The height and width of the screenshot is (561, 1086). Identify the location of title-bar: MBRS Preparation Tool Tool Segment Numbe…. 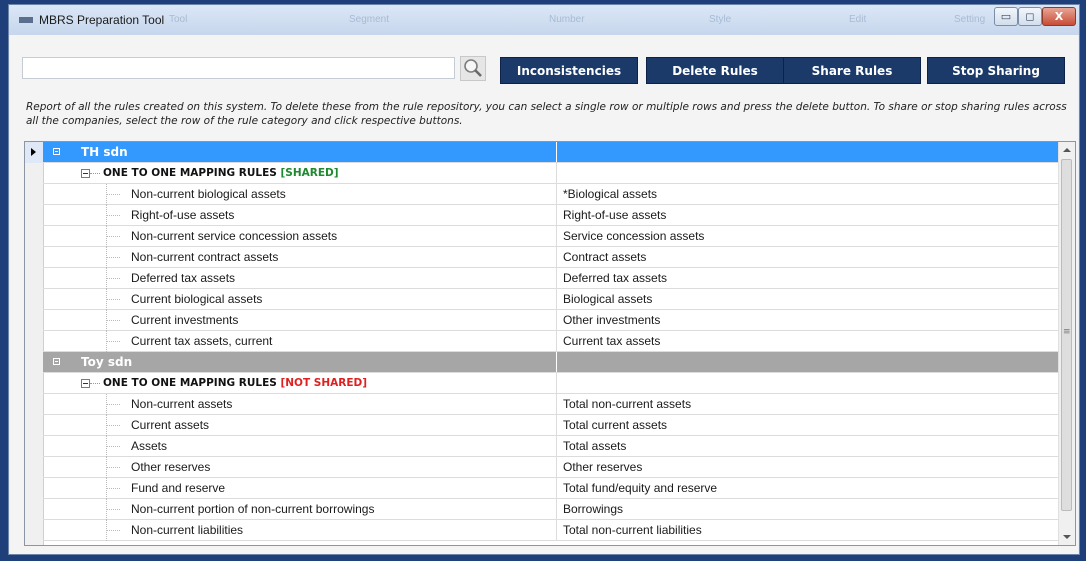
(544, 20).